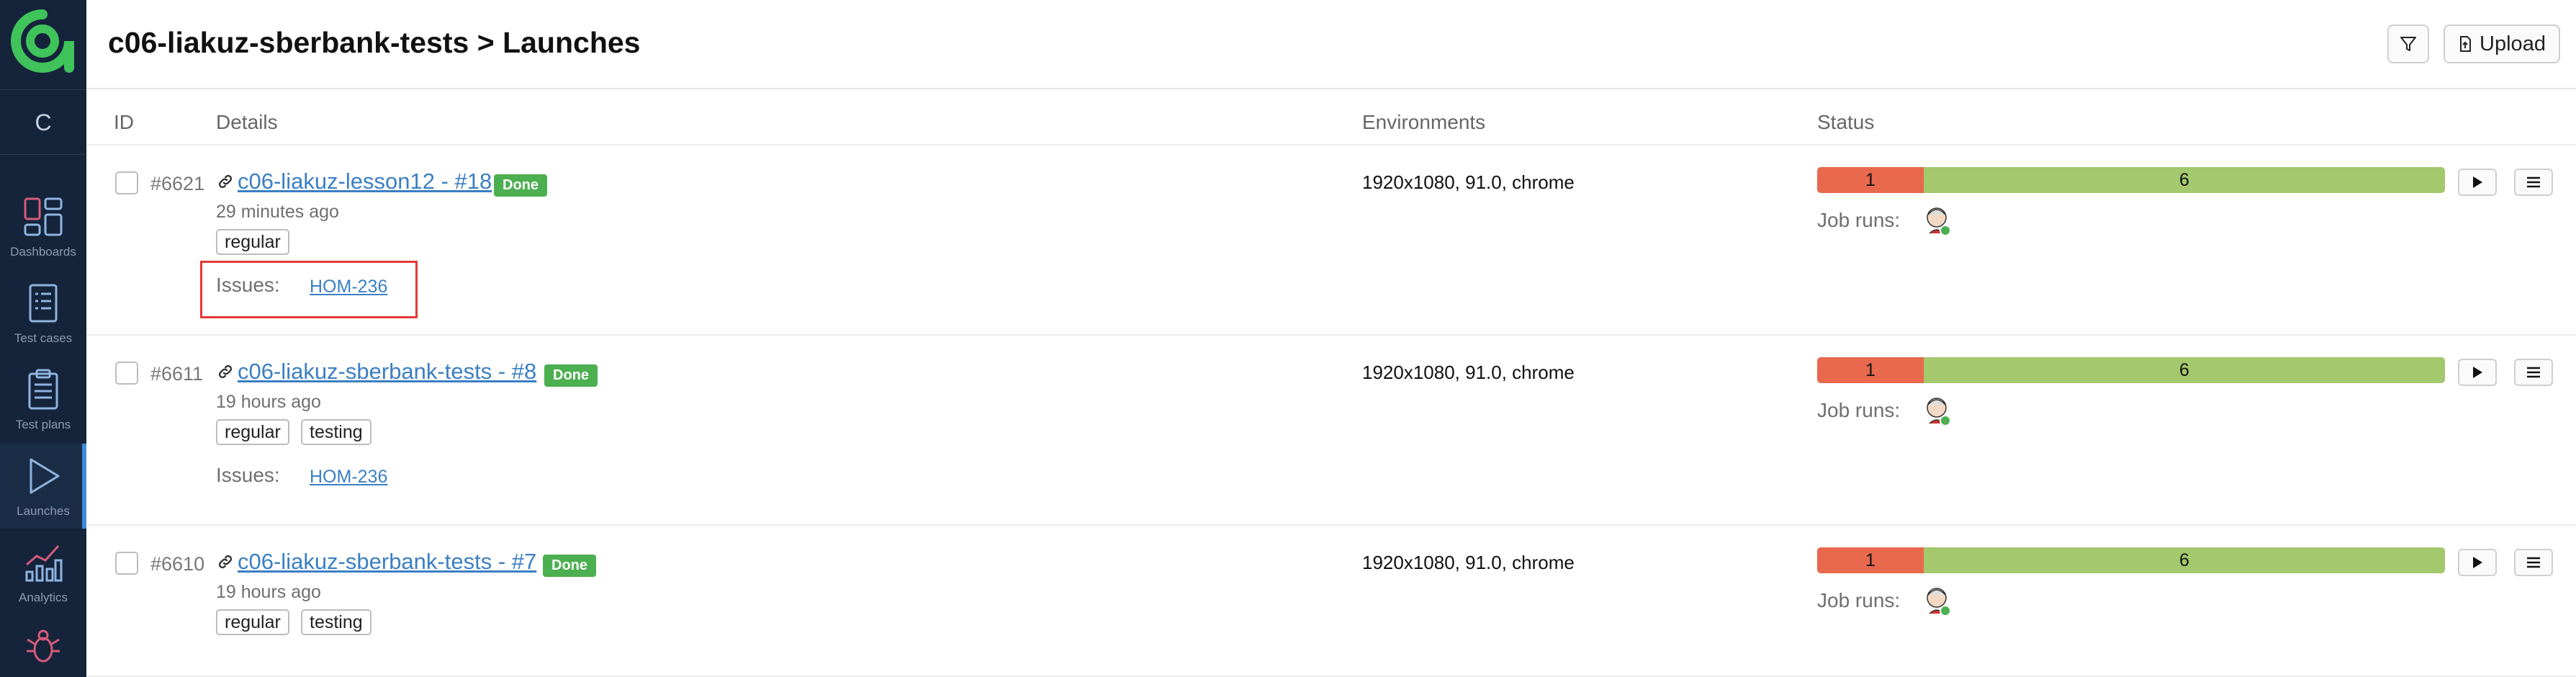 Image resolution: width=2576 pixels, height=677 pixels. I want to click on column-header-id: ID, so click(124, 122).